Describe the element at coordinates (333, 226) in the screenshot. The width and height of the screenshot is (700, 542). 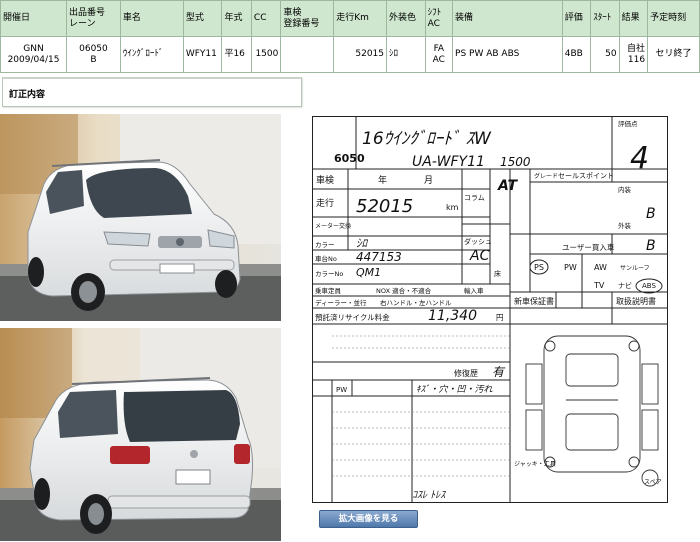
I see `sheet-label-meter: メーター交換` at that location.